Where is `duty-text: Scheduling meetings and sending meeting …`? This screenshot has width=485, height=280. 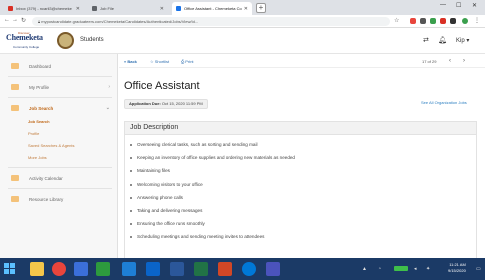 duty-text: Scheduling meetings and sending meeting … is located at coordinates (201, 237).